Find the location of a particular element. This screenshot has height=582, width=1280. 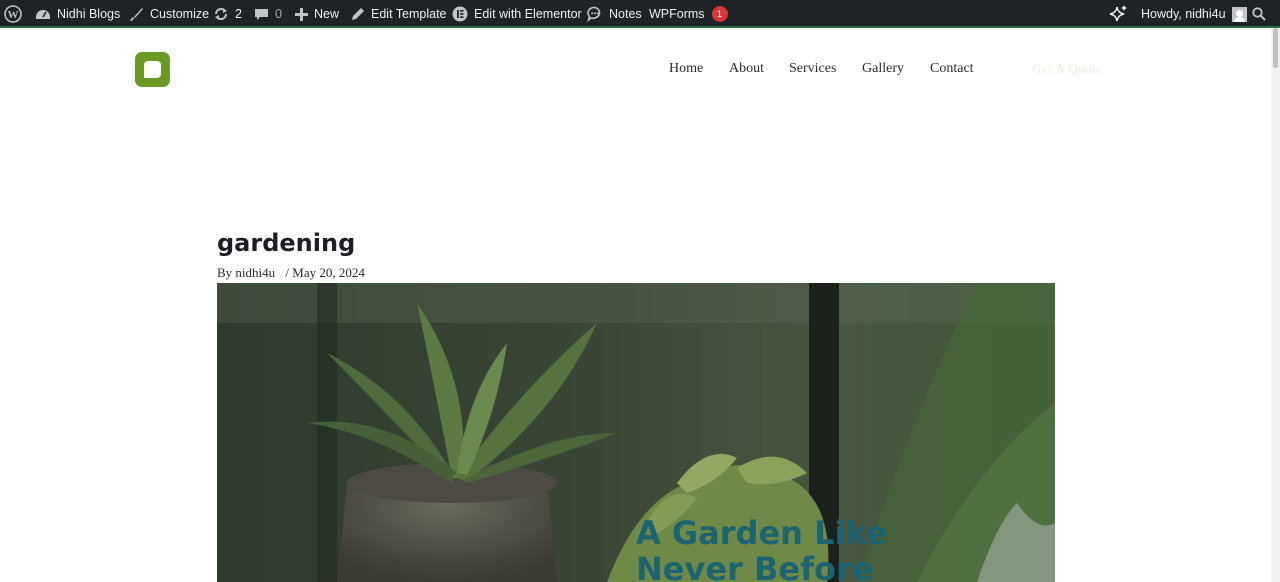

updates-link: 2 is located at coordinates (227, 14).